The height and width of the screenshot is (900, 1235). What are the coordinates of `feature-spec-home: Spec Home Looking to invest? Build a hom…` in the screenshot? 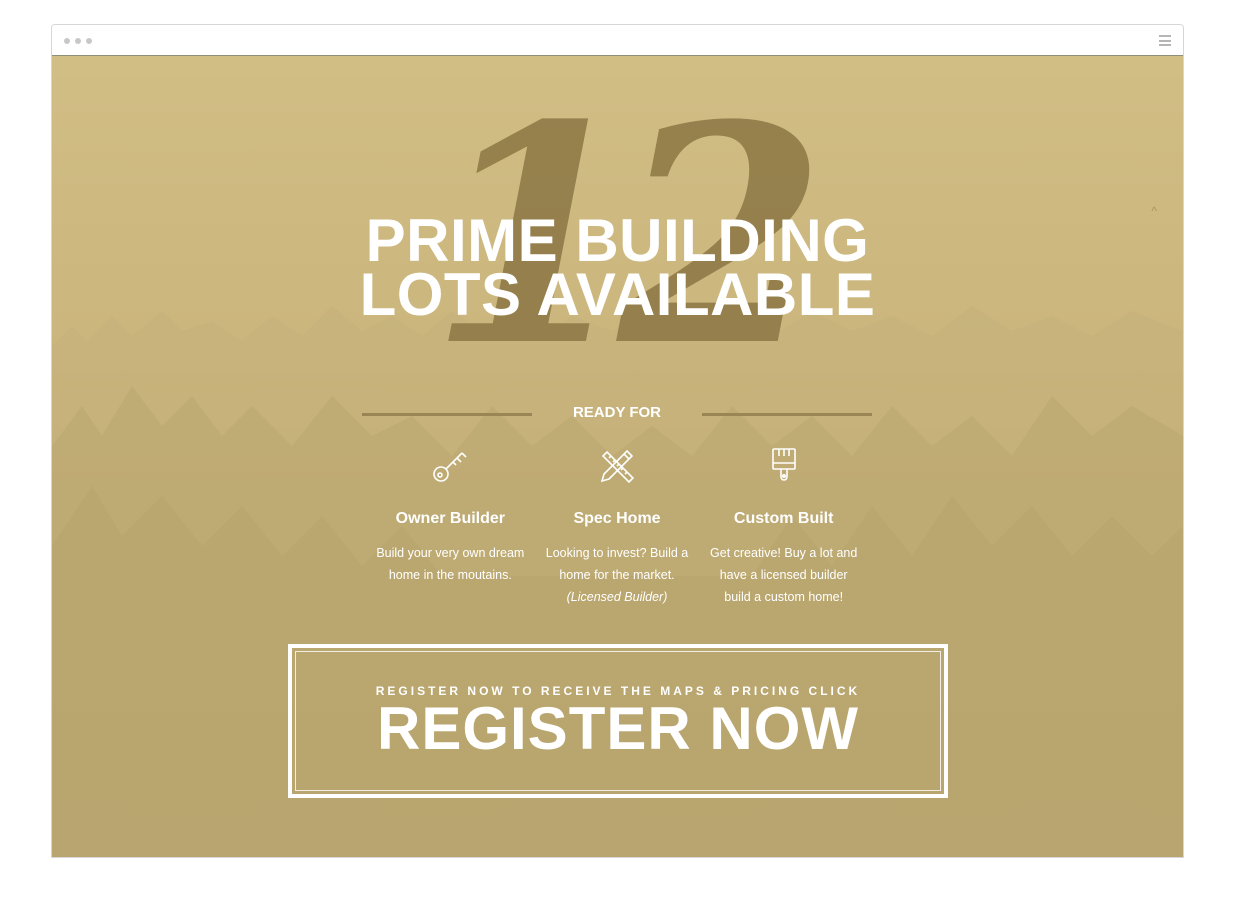 It's located at (617, 527).